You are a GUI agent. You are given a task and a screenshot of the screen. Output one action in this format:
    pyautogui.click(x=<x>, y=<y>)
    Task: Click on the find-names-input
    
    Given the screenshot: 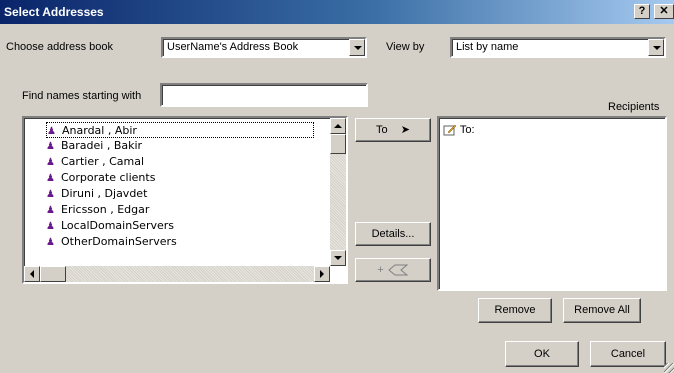 What is the action you would take?
    pyautogui.click(x=264, y=95)
    